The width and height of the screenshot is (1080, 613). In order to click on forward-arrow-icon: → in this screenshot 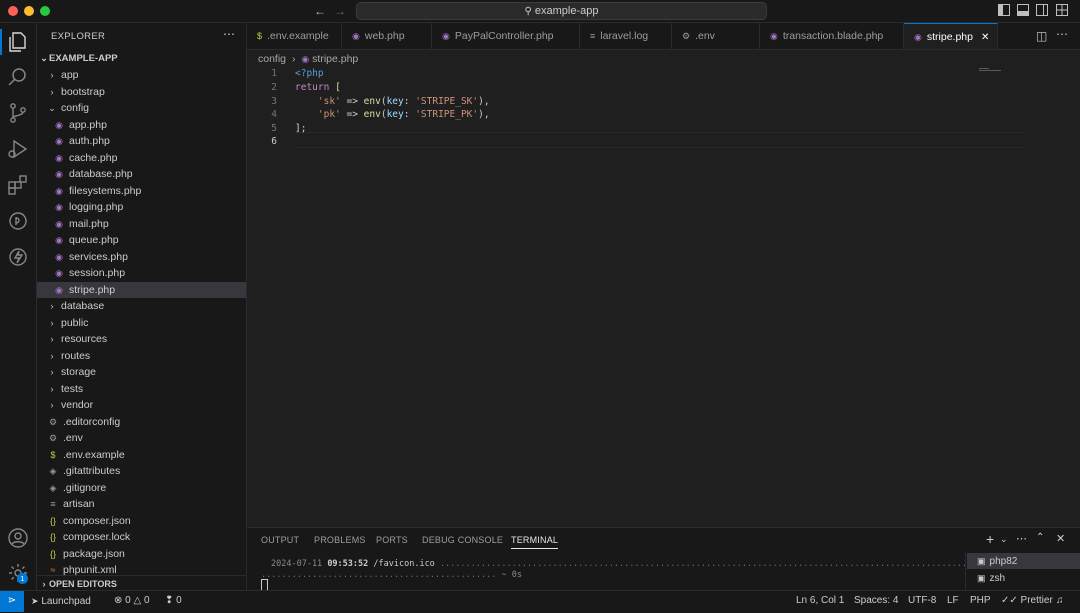, I will do `click(340, 11)`.